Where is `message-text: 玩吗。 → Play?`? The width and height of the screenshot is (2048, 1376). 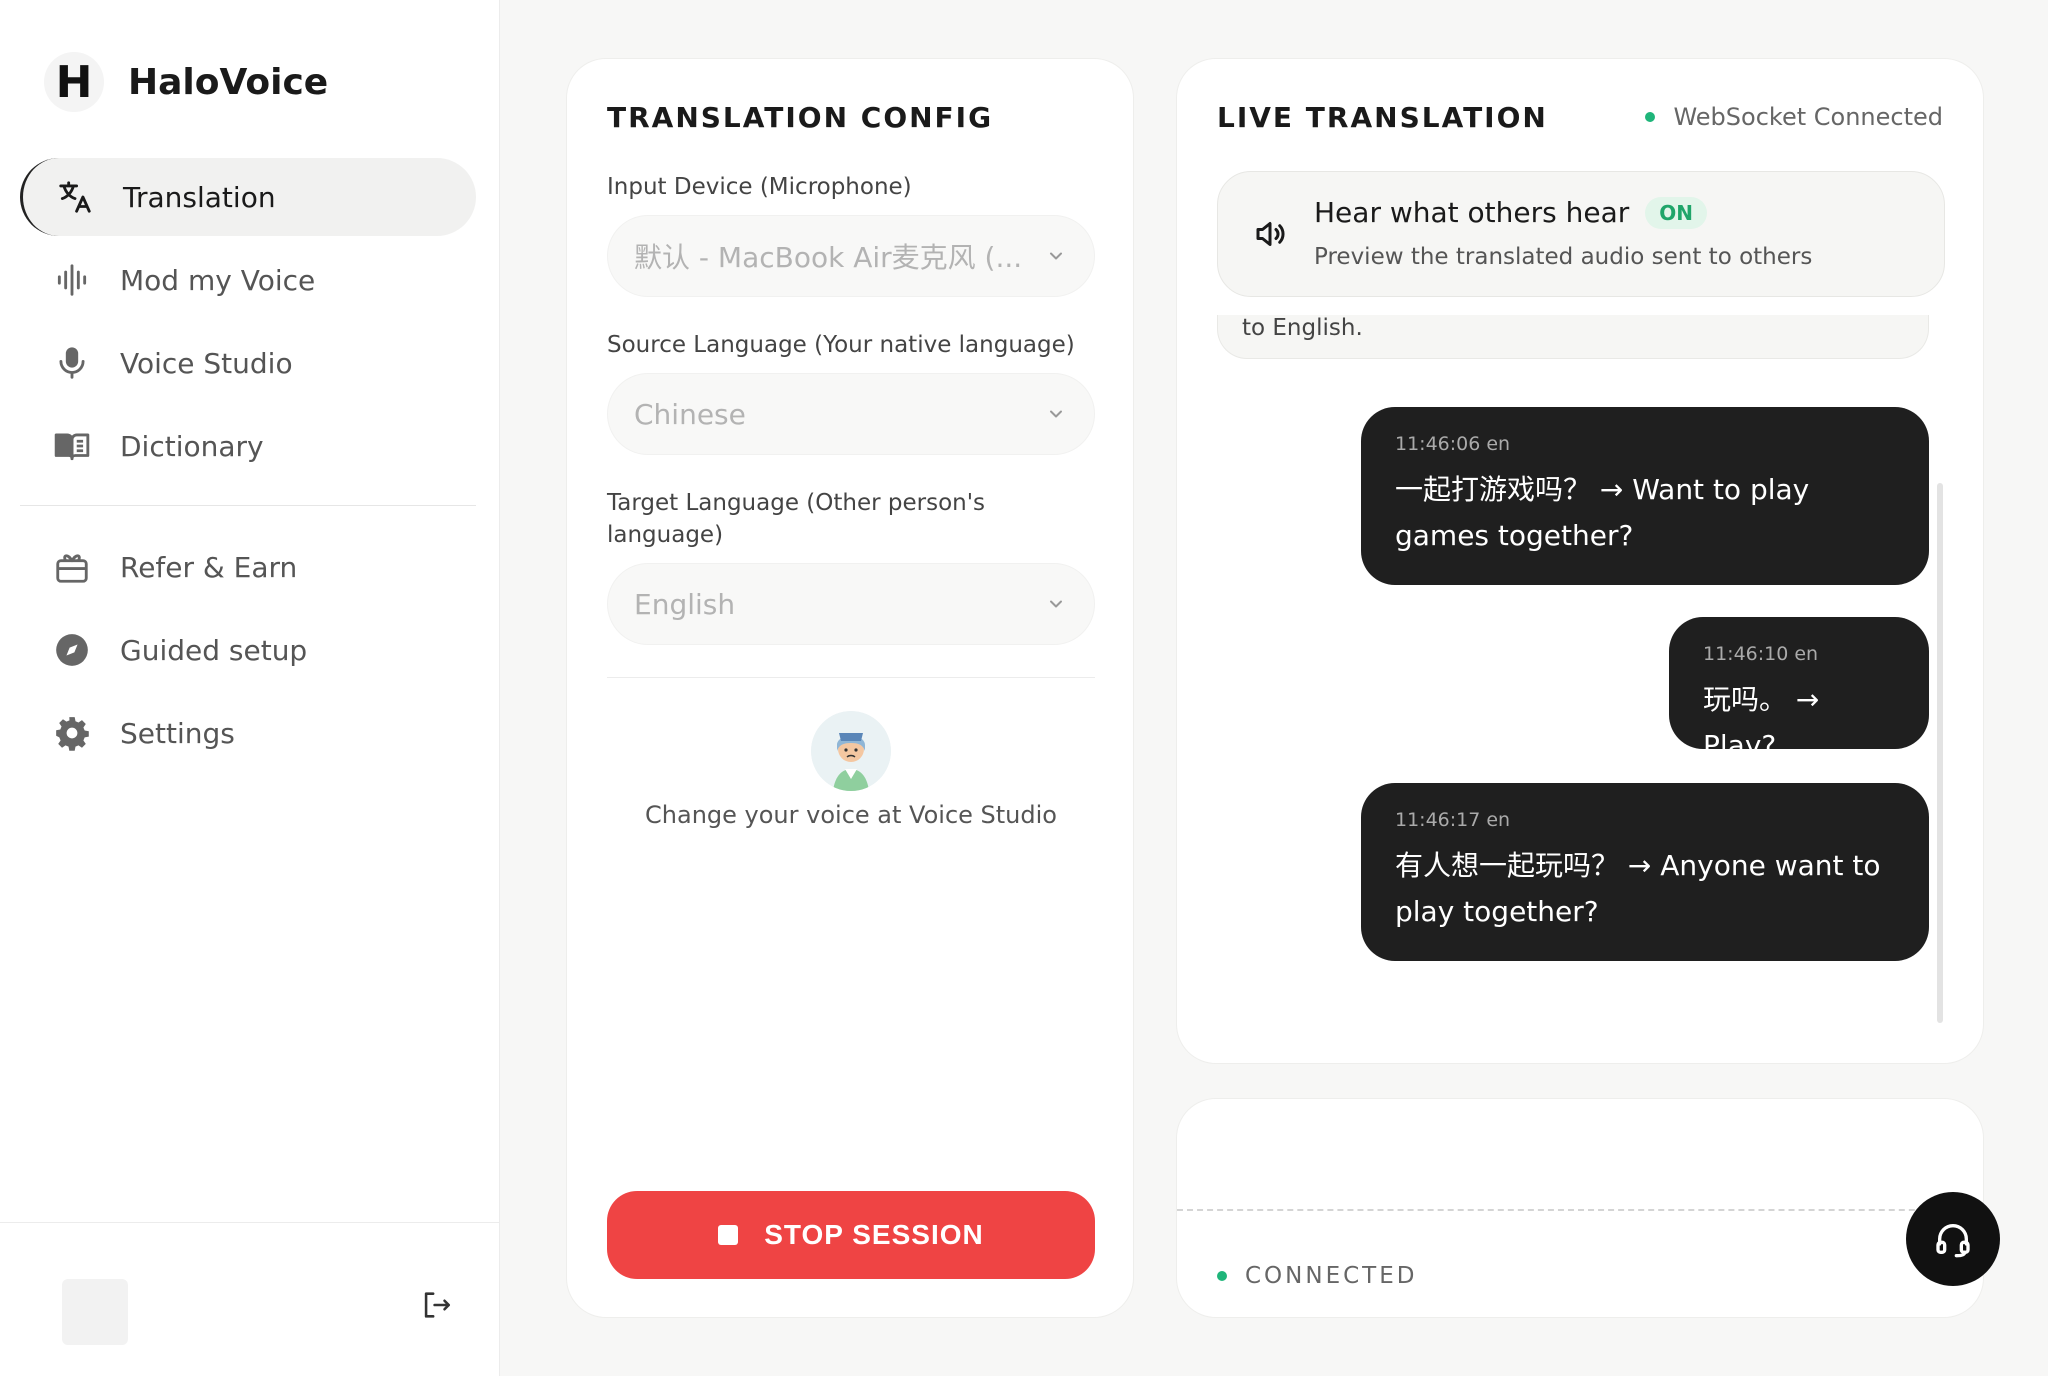 message-text: 玩吗。 → Play? is located at coordinates (1761, 722).